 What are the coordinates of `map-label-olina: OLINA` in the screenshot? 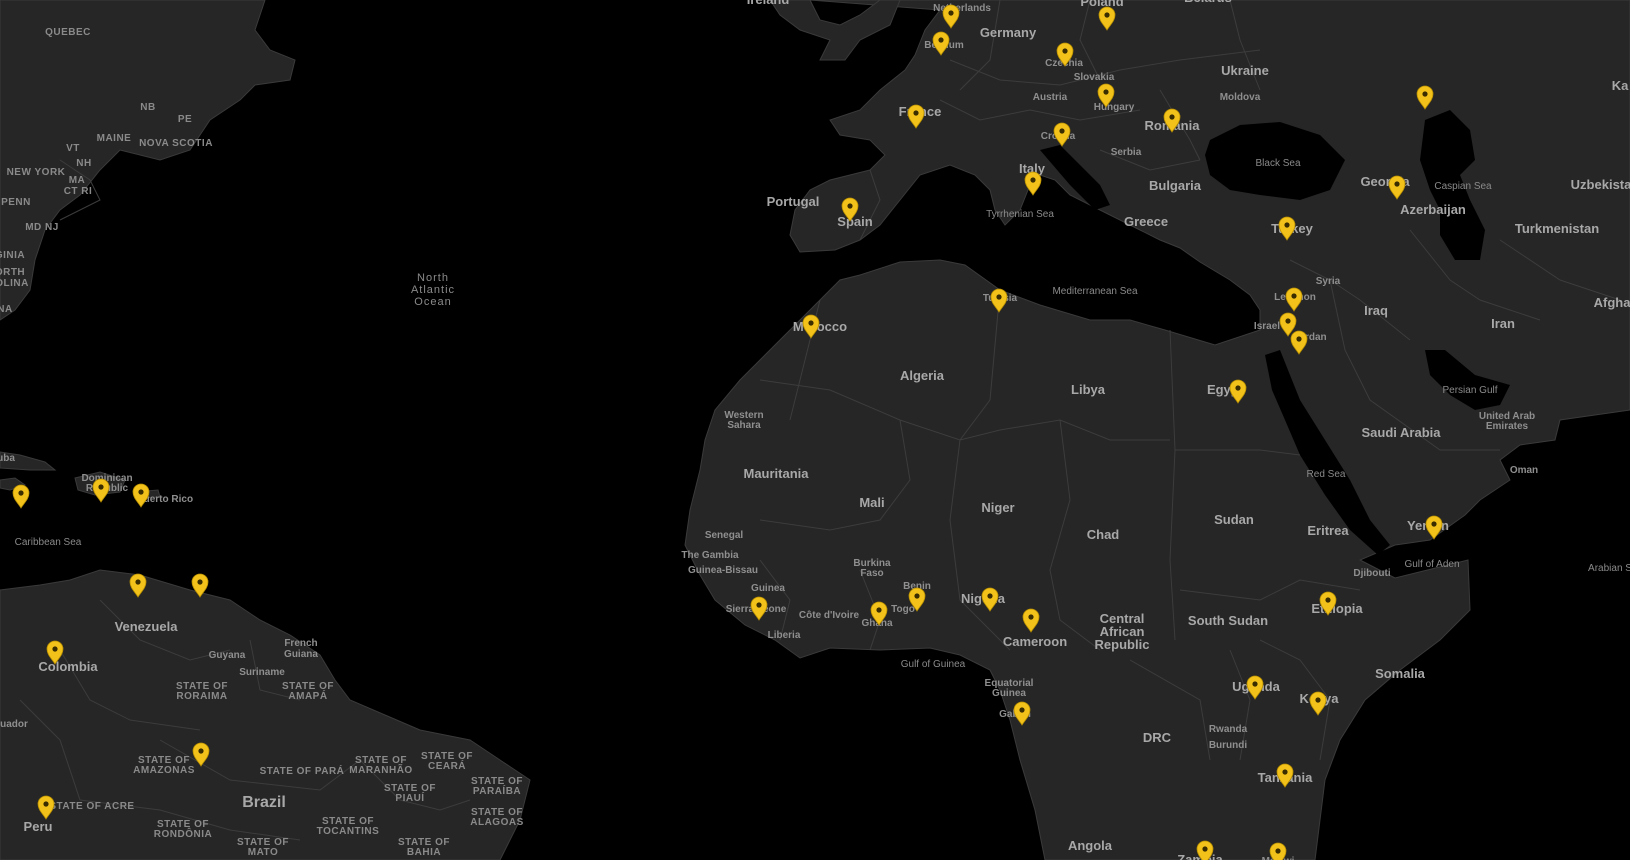 It's located at (14, 283).